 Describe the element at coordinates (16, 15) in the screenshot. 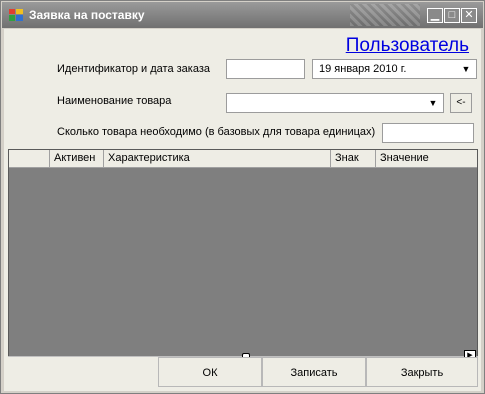

I see `app-icon` at that location.